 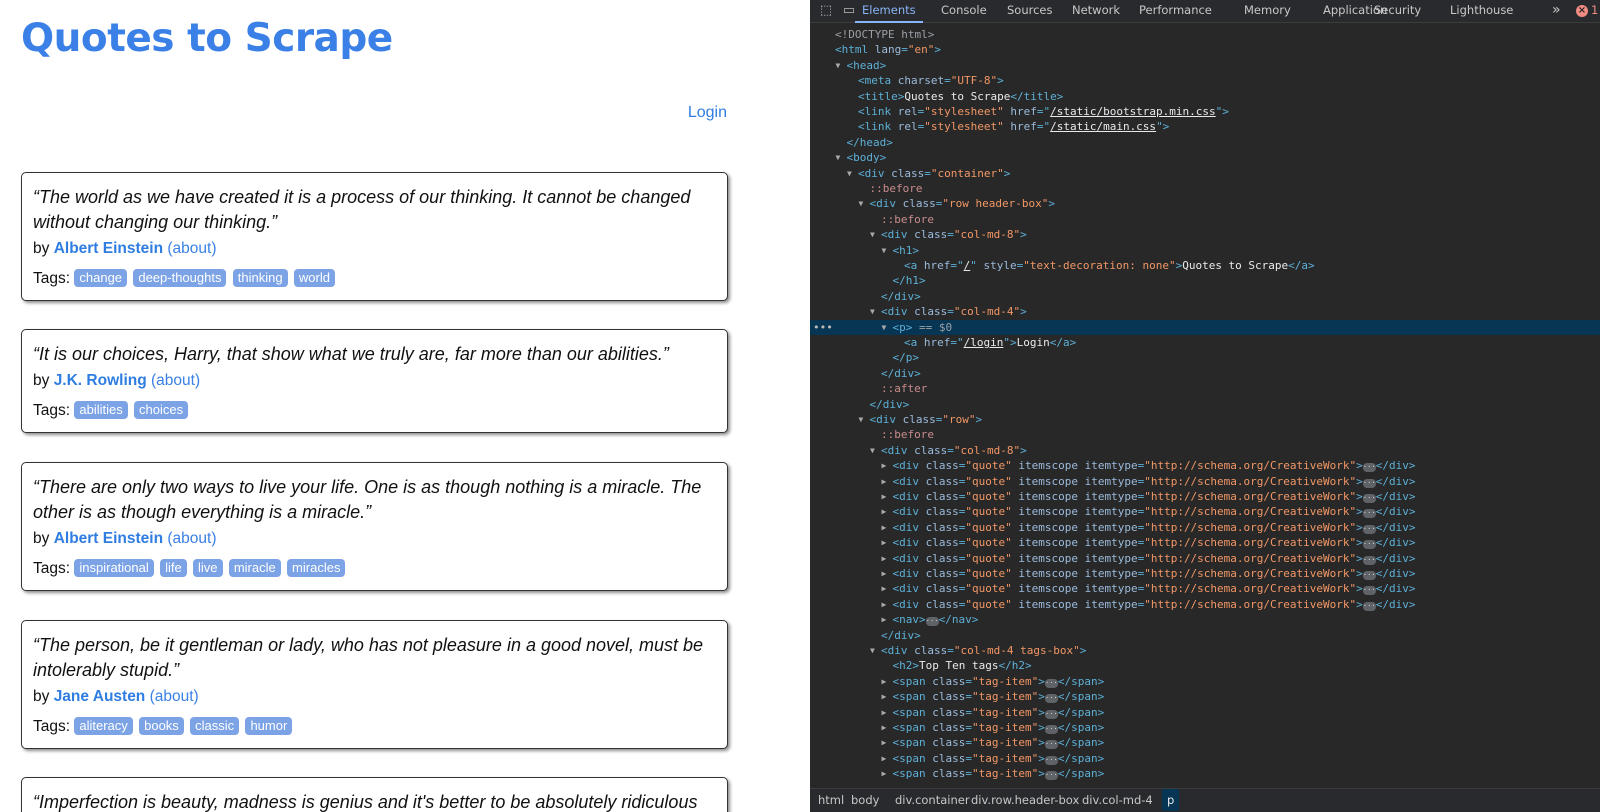 What do you see at coordinates (215, 726) in the screenshot?
I see `tag-classic: classic` at bounding box center [215, 726].